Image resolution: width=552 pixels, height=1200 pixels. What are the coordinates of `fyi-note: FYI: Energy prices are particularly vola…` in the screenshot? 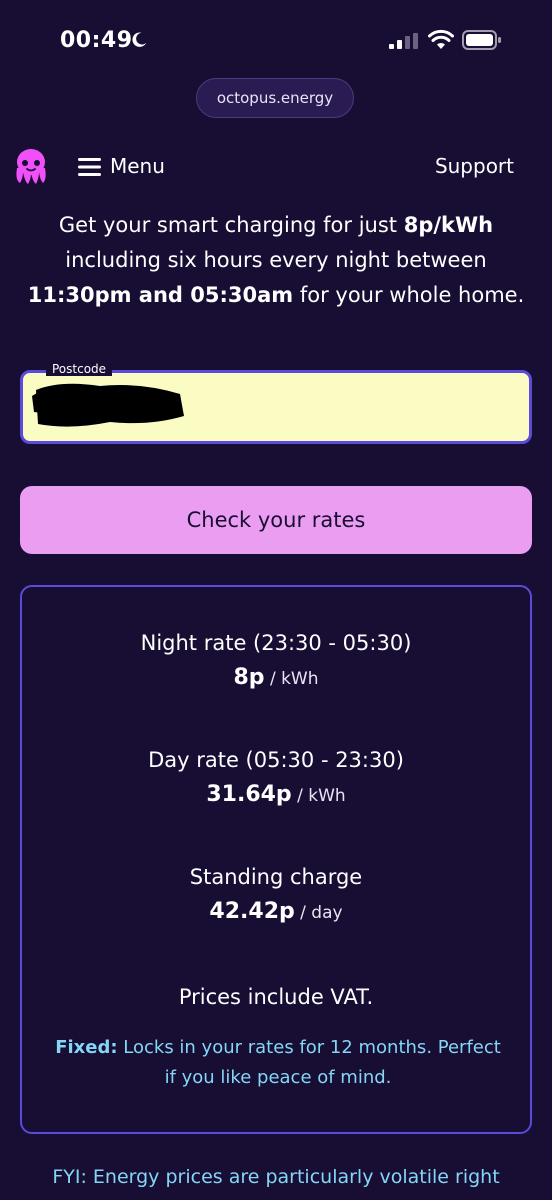 It's located at (276, 1177).